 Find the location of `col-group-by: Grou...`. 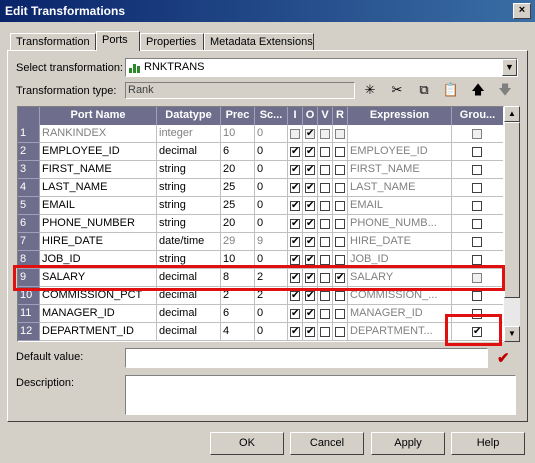

col-group-by: Grou... is located at coordinates (477, 116).